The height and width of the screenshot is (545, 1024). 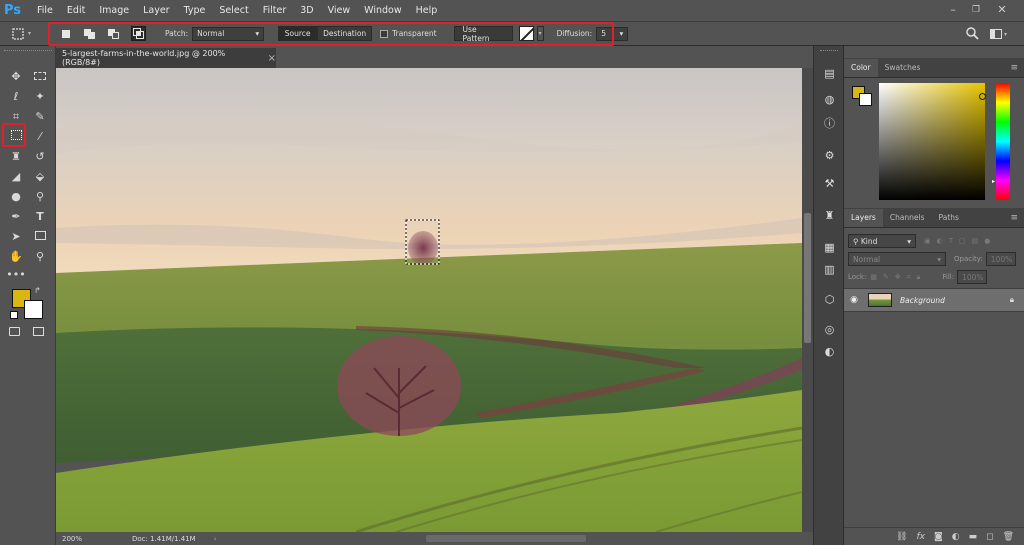 What do you see at coordinates (909, 277) in the screenshot?
I see `lock-artboard-icon: ⌗` at bounding box center [909, 277].